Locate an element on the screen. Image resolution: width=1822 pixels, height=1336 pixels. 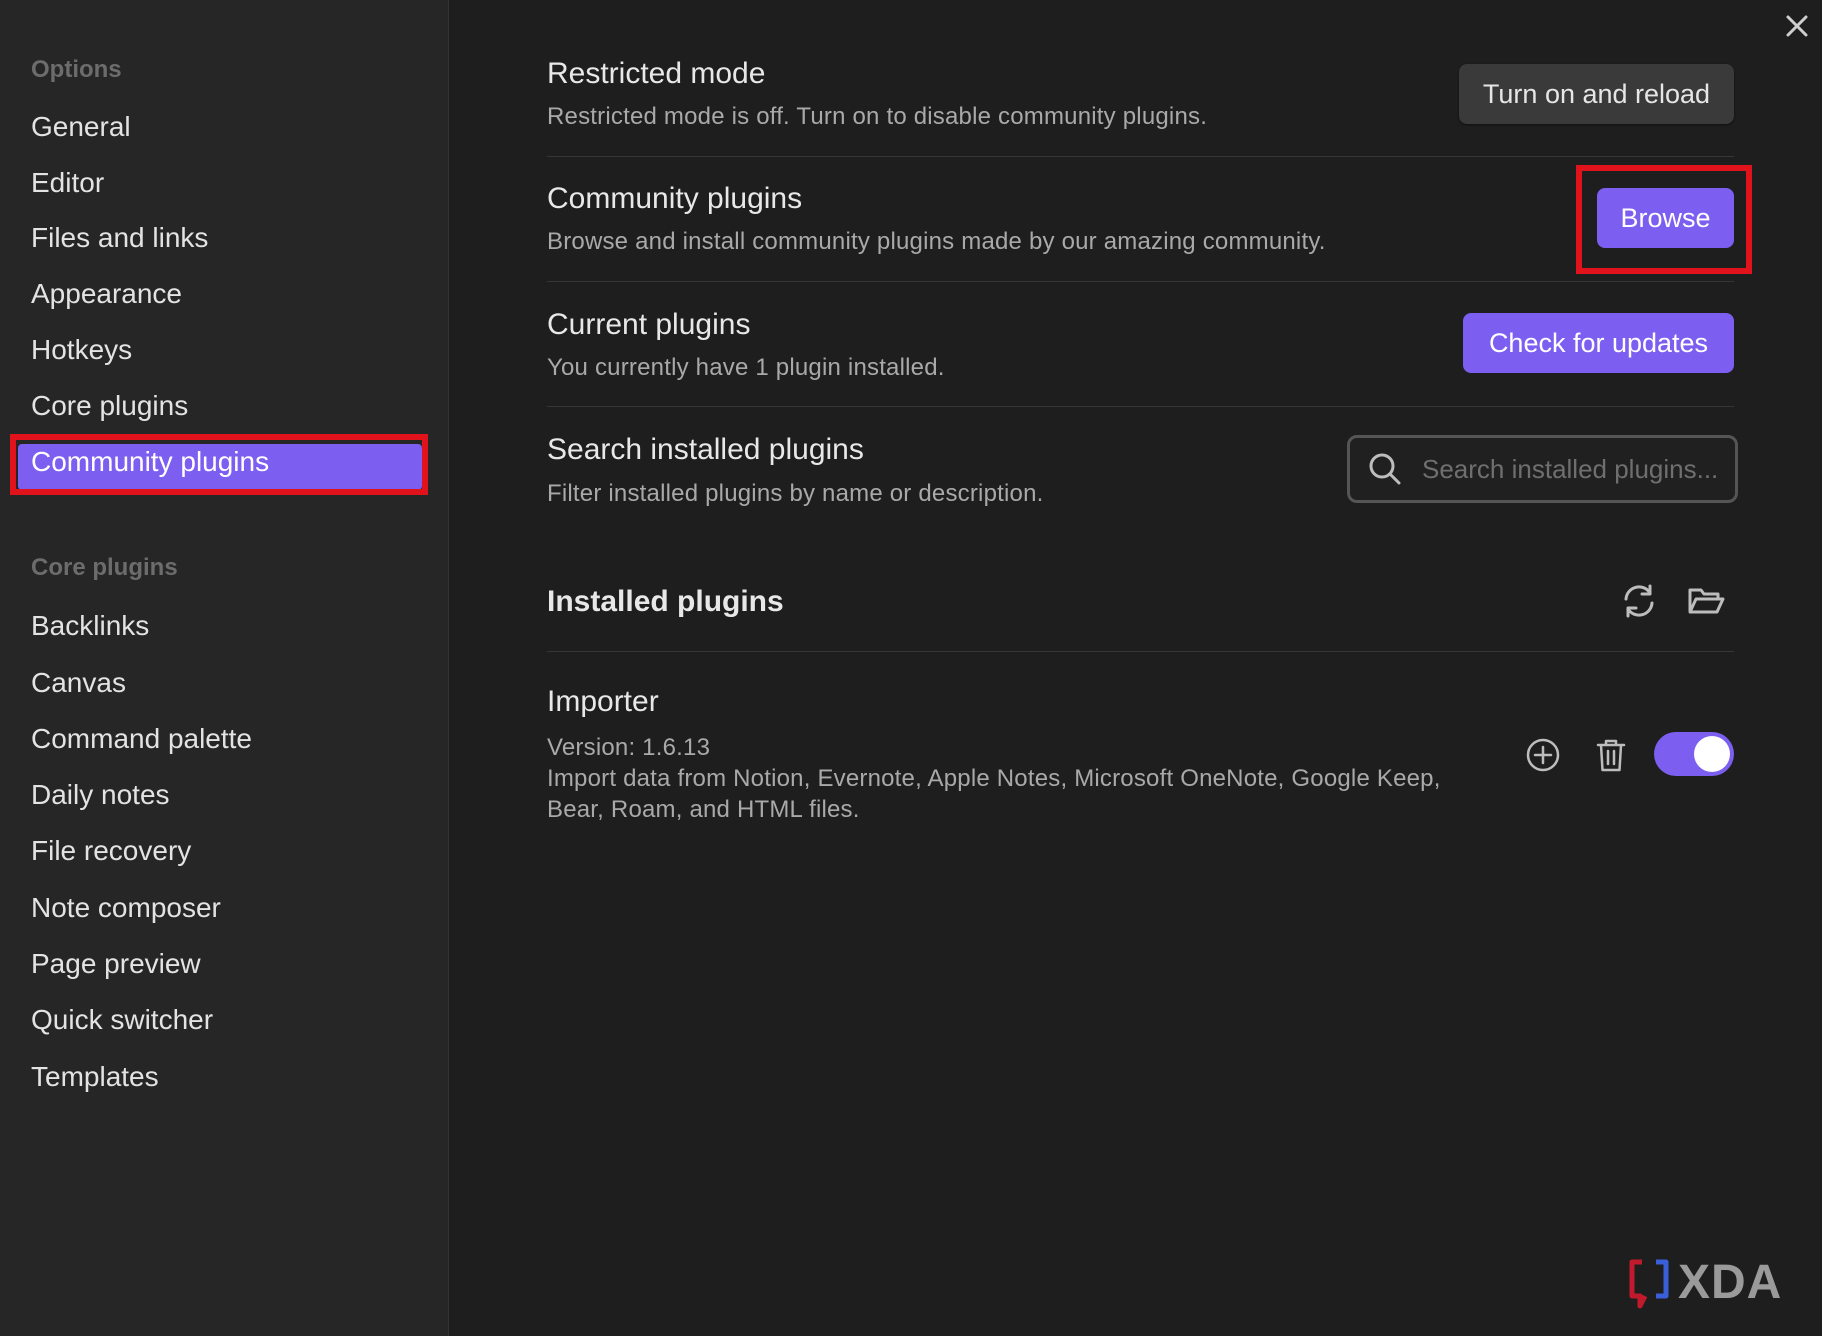
plugin-enable-toggle is located at coordinates (1694, 754).